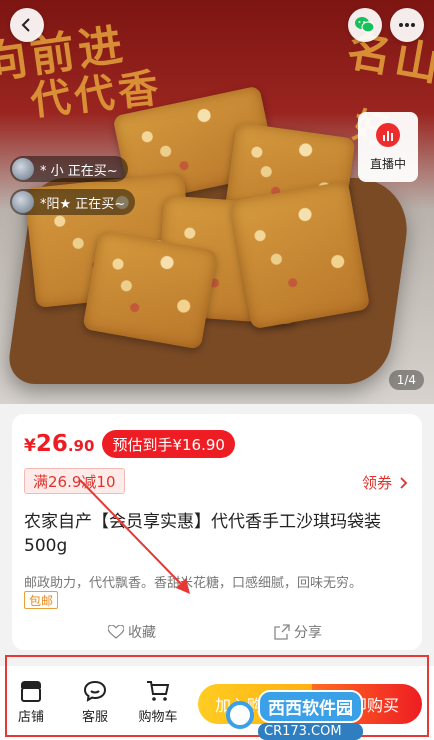 The width and height of the screenshot is (434, 740). I want to click on bottom-action-bar: 店铺 客服 购物车 加入购物车 立即购买, so click(217, 703).